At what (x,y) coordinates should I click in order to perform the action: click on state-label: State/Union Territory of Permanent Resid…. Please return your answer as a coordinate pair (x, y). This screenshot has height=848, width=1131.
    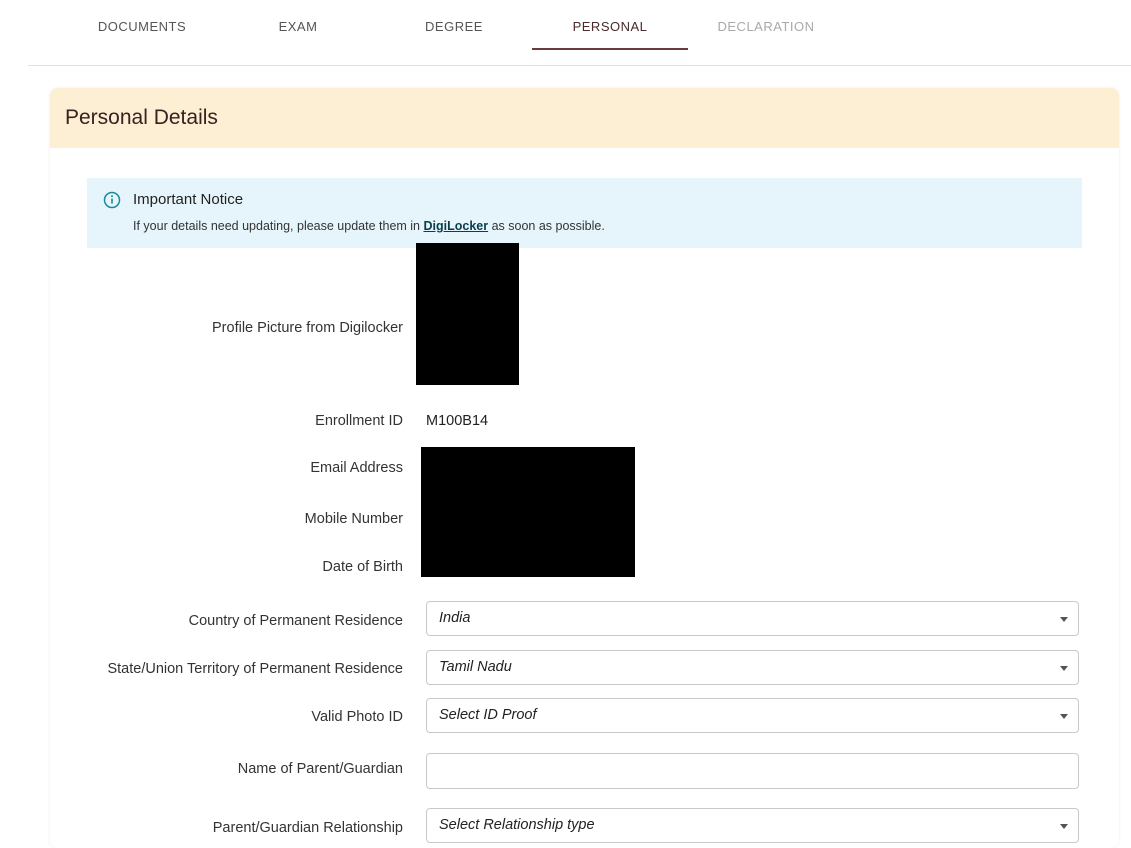
    Looking at the image, I should click on (255, 669).